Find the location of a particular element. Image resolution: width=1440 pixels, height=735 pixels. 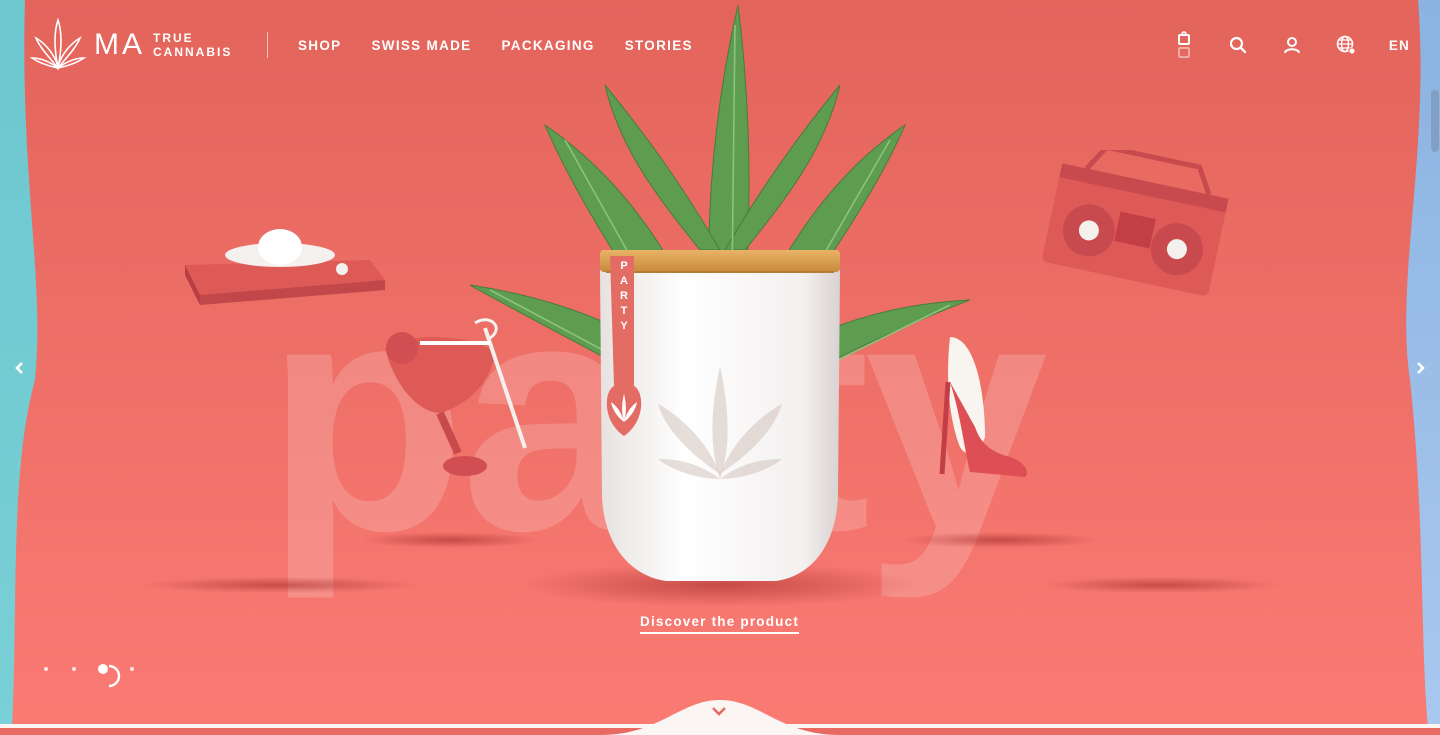

nav-packaging: PACKAGING is located at coordinates (547, 45).